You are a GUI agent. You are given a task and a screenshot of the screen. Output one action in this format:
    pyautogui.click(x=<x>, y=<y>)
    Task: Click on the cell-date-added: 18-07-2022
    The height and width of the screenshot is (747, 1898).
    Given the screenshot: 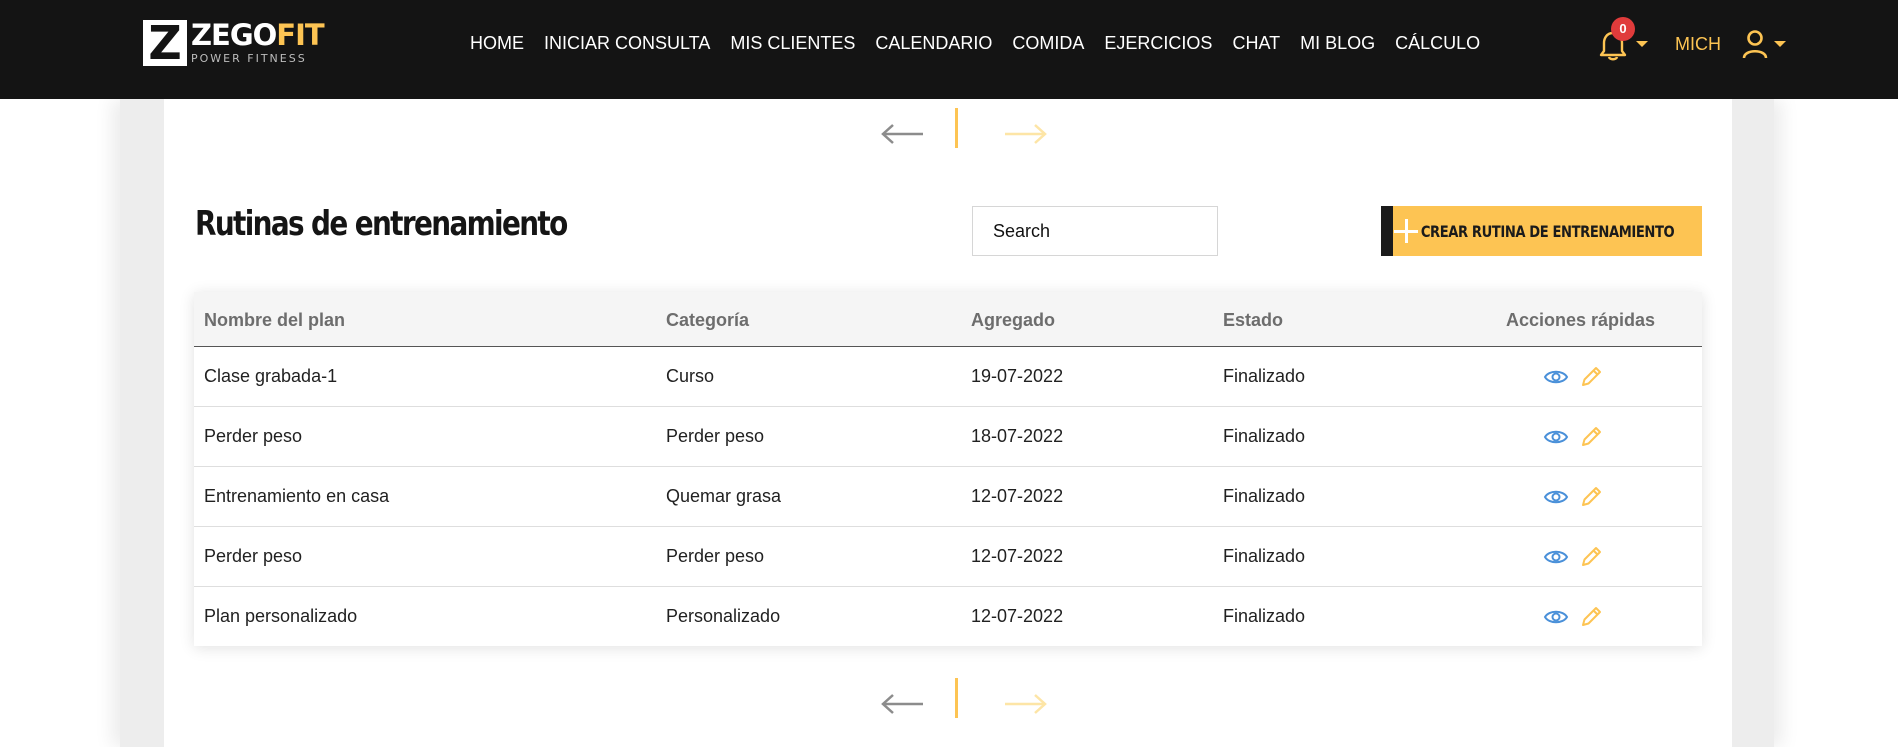 What is the action you would take?
    pyautogui.click(x=1017, y=436)
    